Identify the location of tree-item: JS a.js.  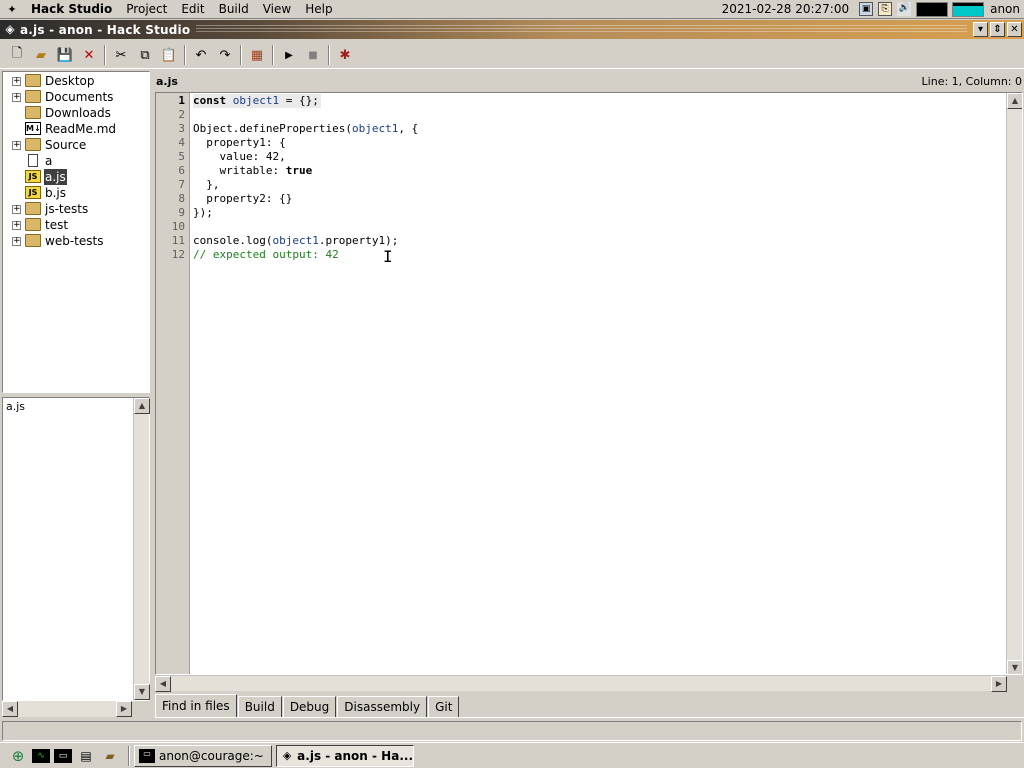
(76, 177).